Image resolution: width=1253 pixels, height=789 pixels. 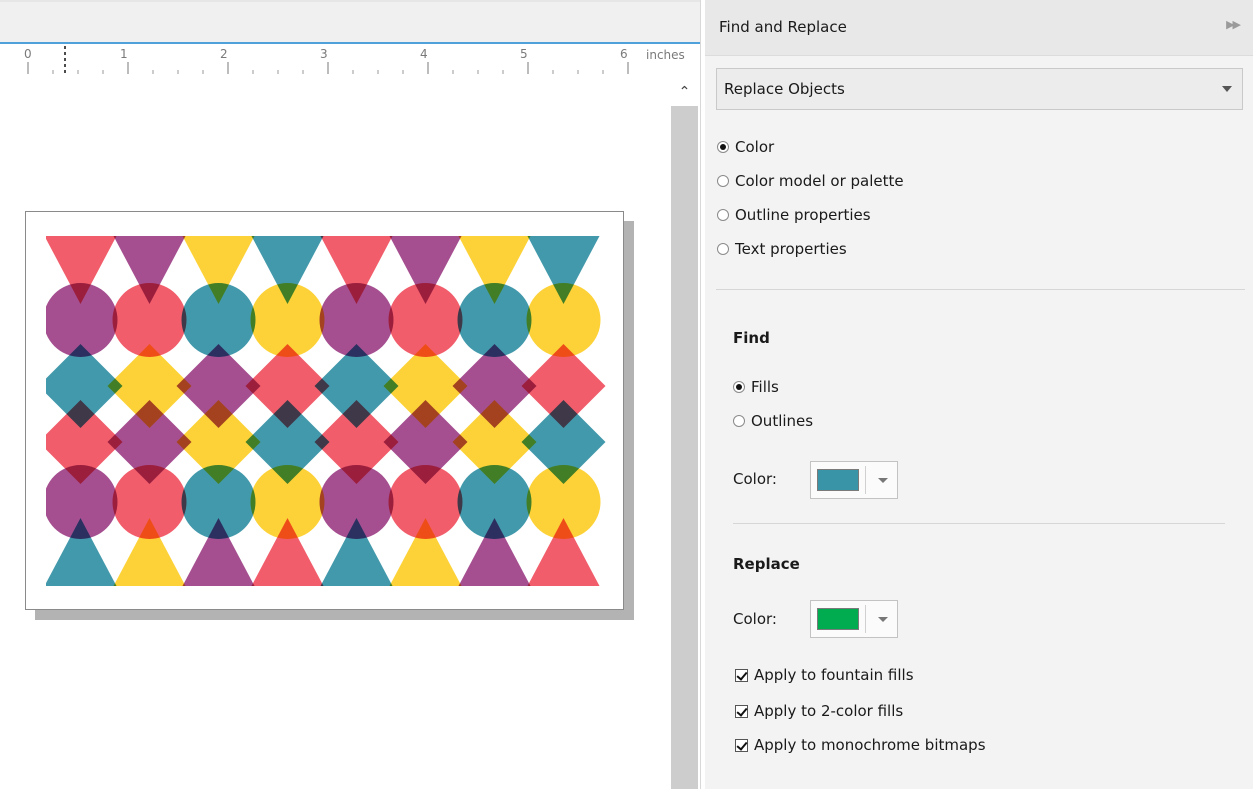 What do you see at coordinates (784, 89) in the screenshot?
I see `replace-mode-value: Replace Objects` at bounding box center [784, 89].